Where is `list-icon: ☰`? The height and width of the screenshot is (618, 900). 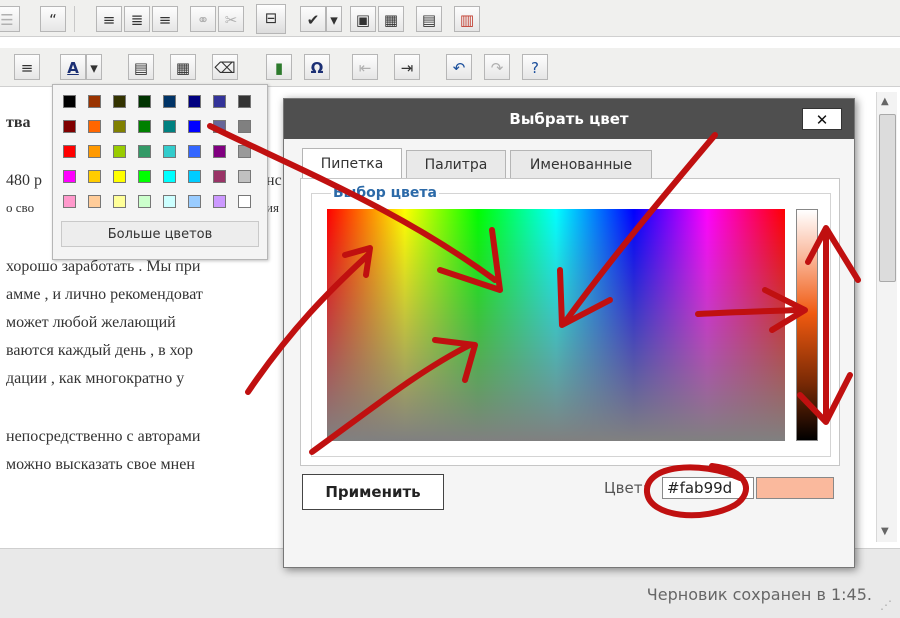 list-icon: ☰ is located at coordinates (10, 19).